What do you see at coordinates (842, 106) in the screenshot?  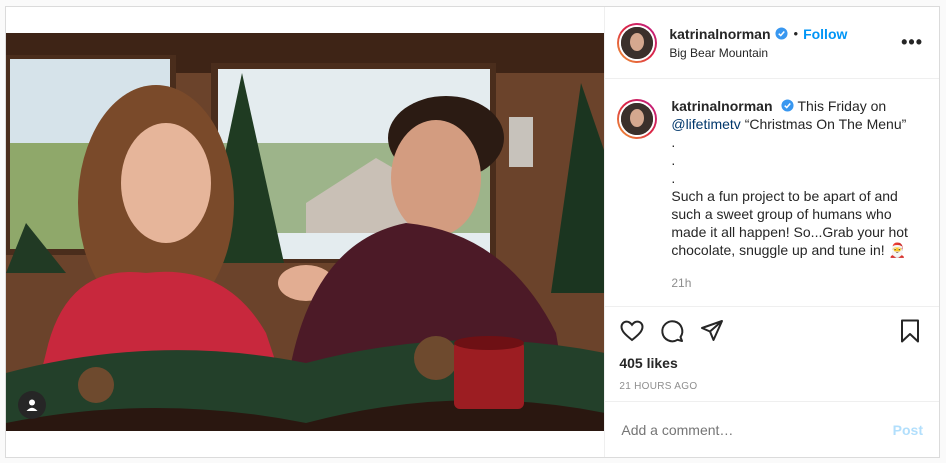 I see `caption-intro: This Friday on` at bounding box center [842, 106].